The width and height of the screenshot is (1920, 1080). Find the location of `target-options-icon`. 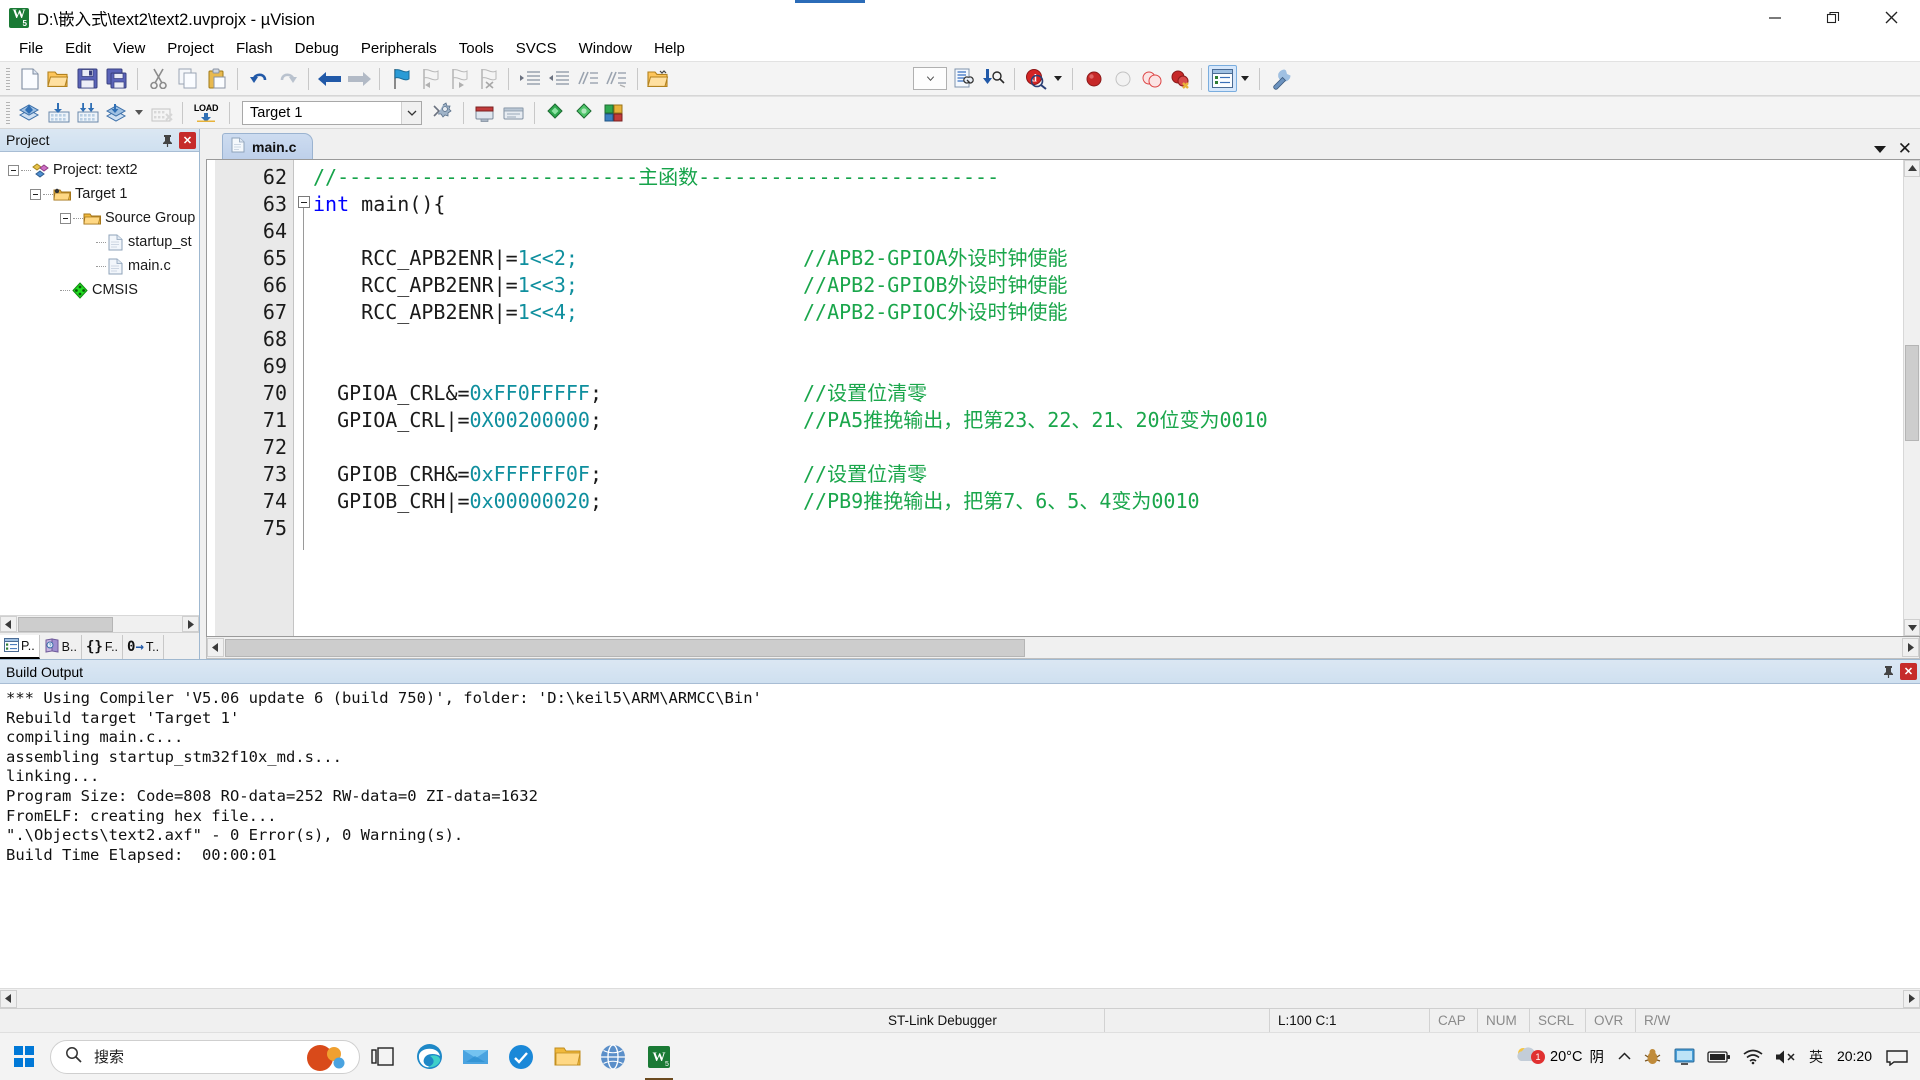

target-options-icon is located at coordinates (442, 112).